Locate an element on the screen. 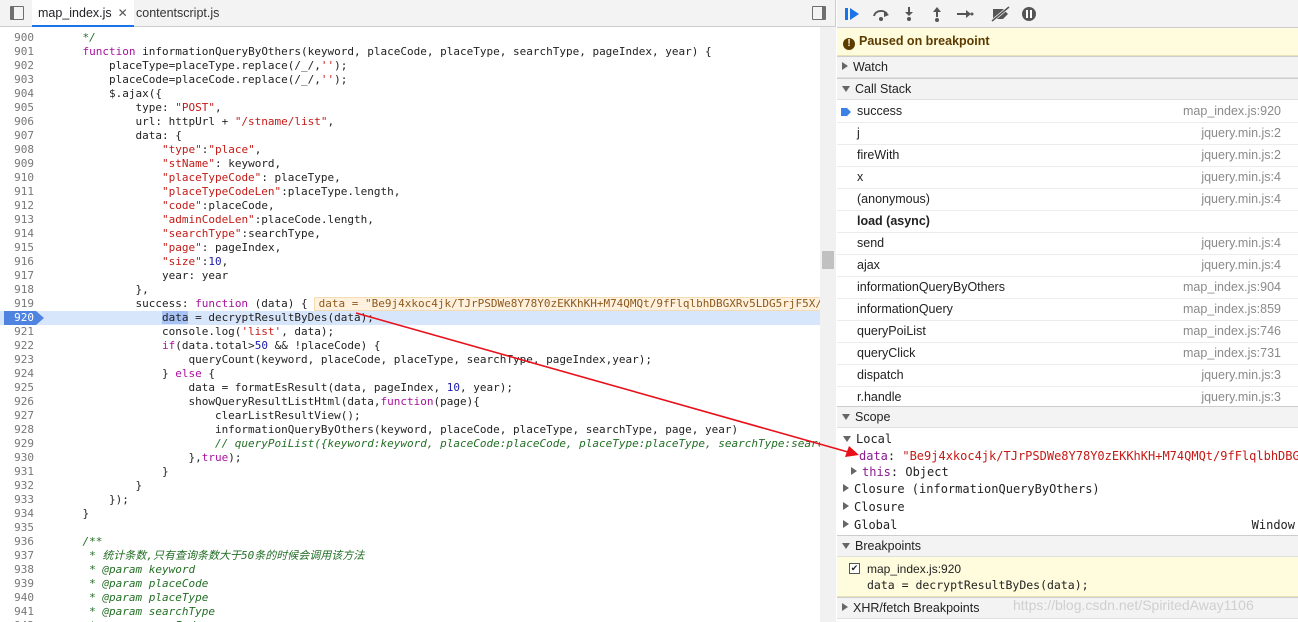  tab-map-index: map_index.js ✕ is located at coordinates (83, 13).